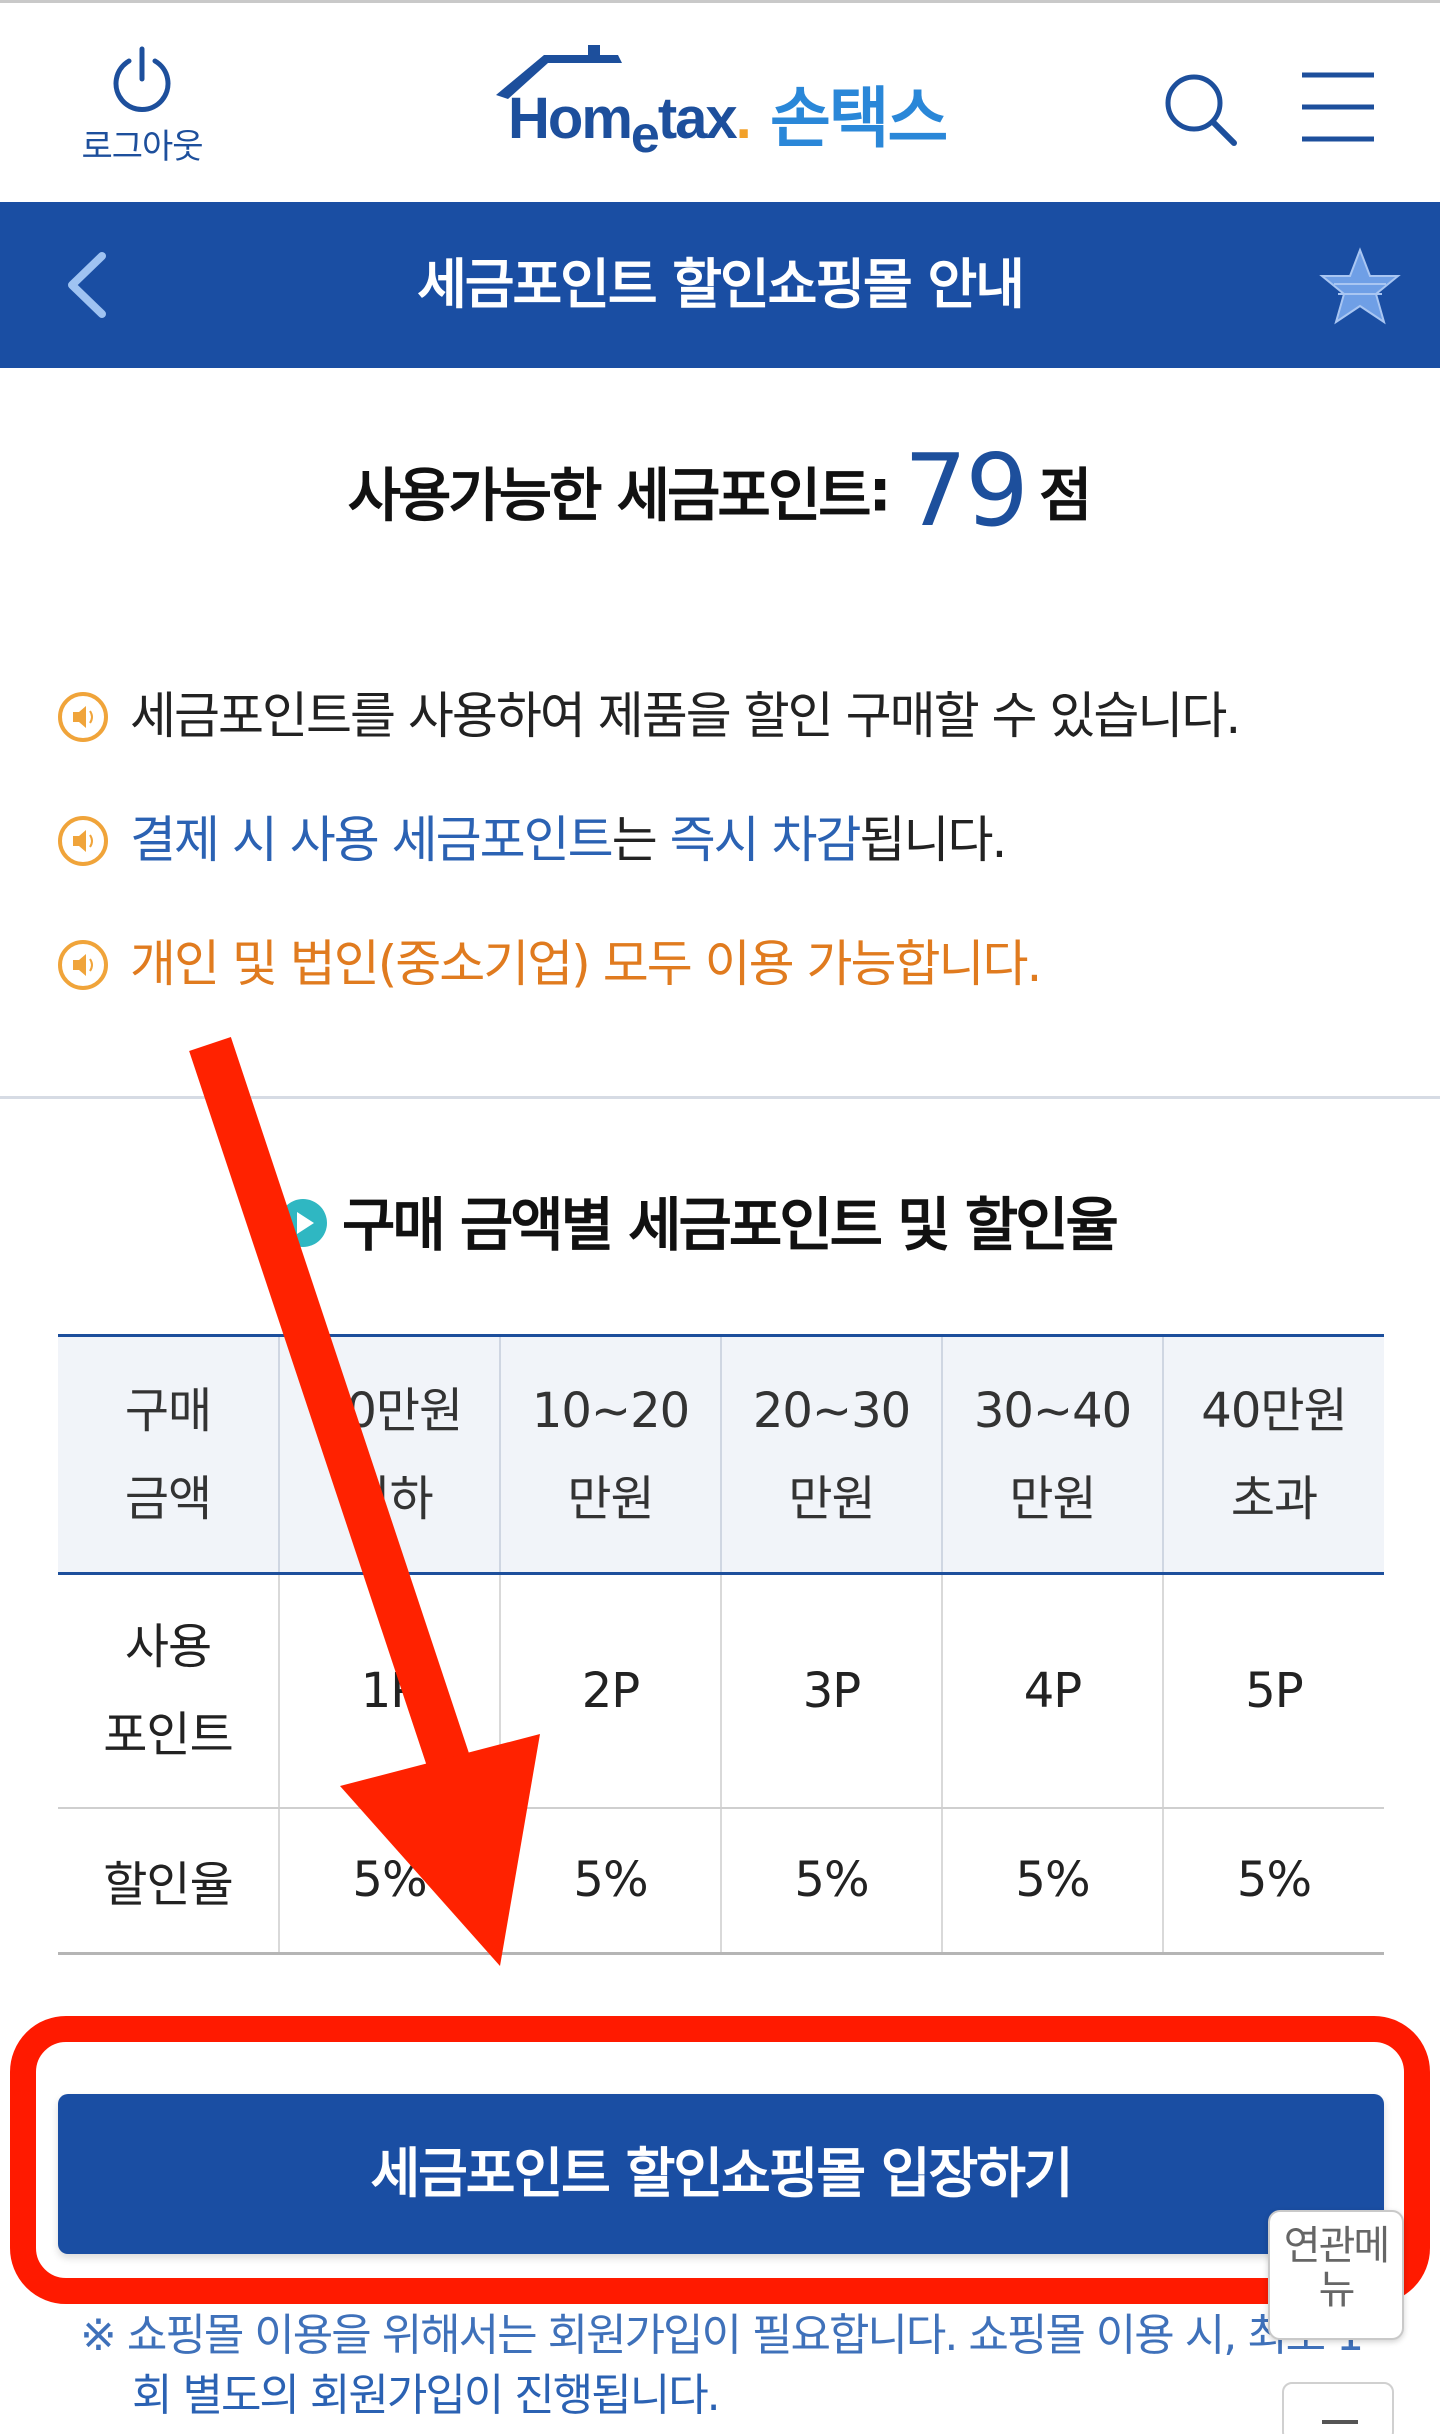  What do you see at coordinates (142, 79) in the screenshot?
I see `power-icon` at bounding box center [142, 79].